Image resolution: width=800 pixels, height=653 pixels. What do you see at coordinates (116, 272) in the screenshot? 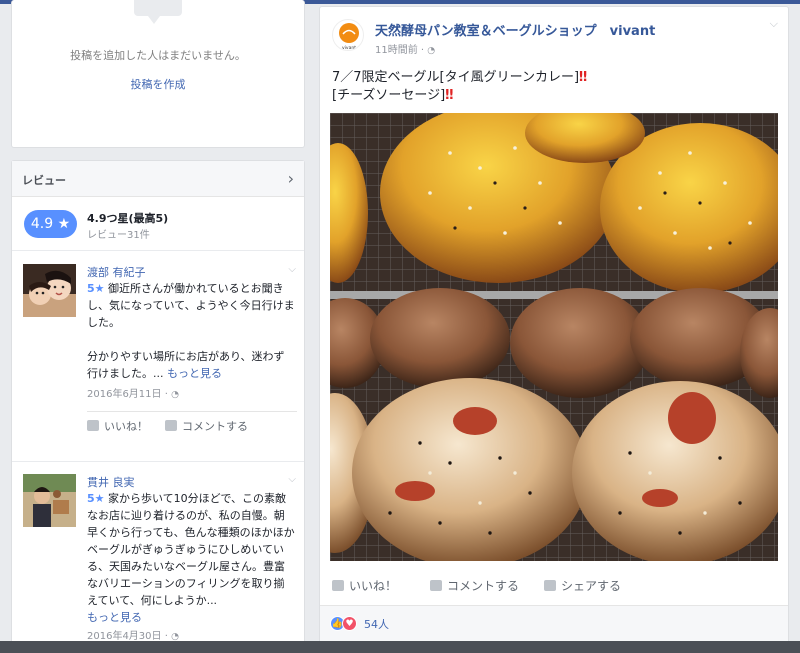
I see `reviewer-name: 渡部 有紀子` at bounding box center [116, 272].